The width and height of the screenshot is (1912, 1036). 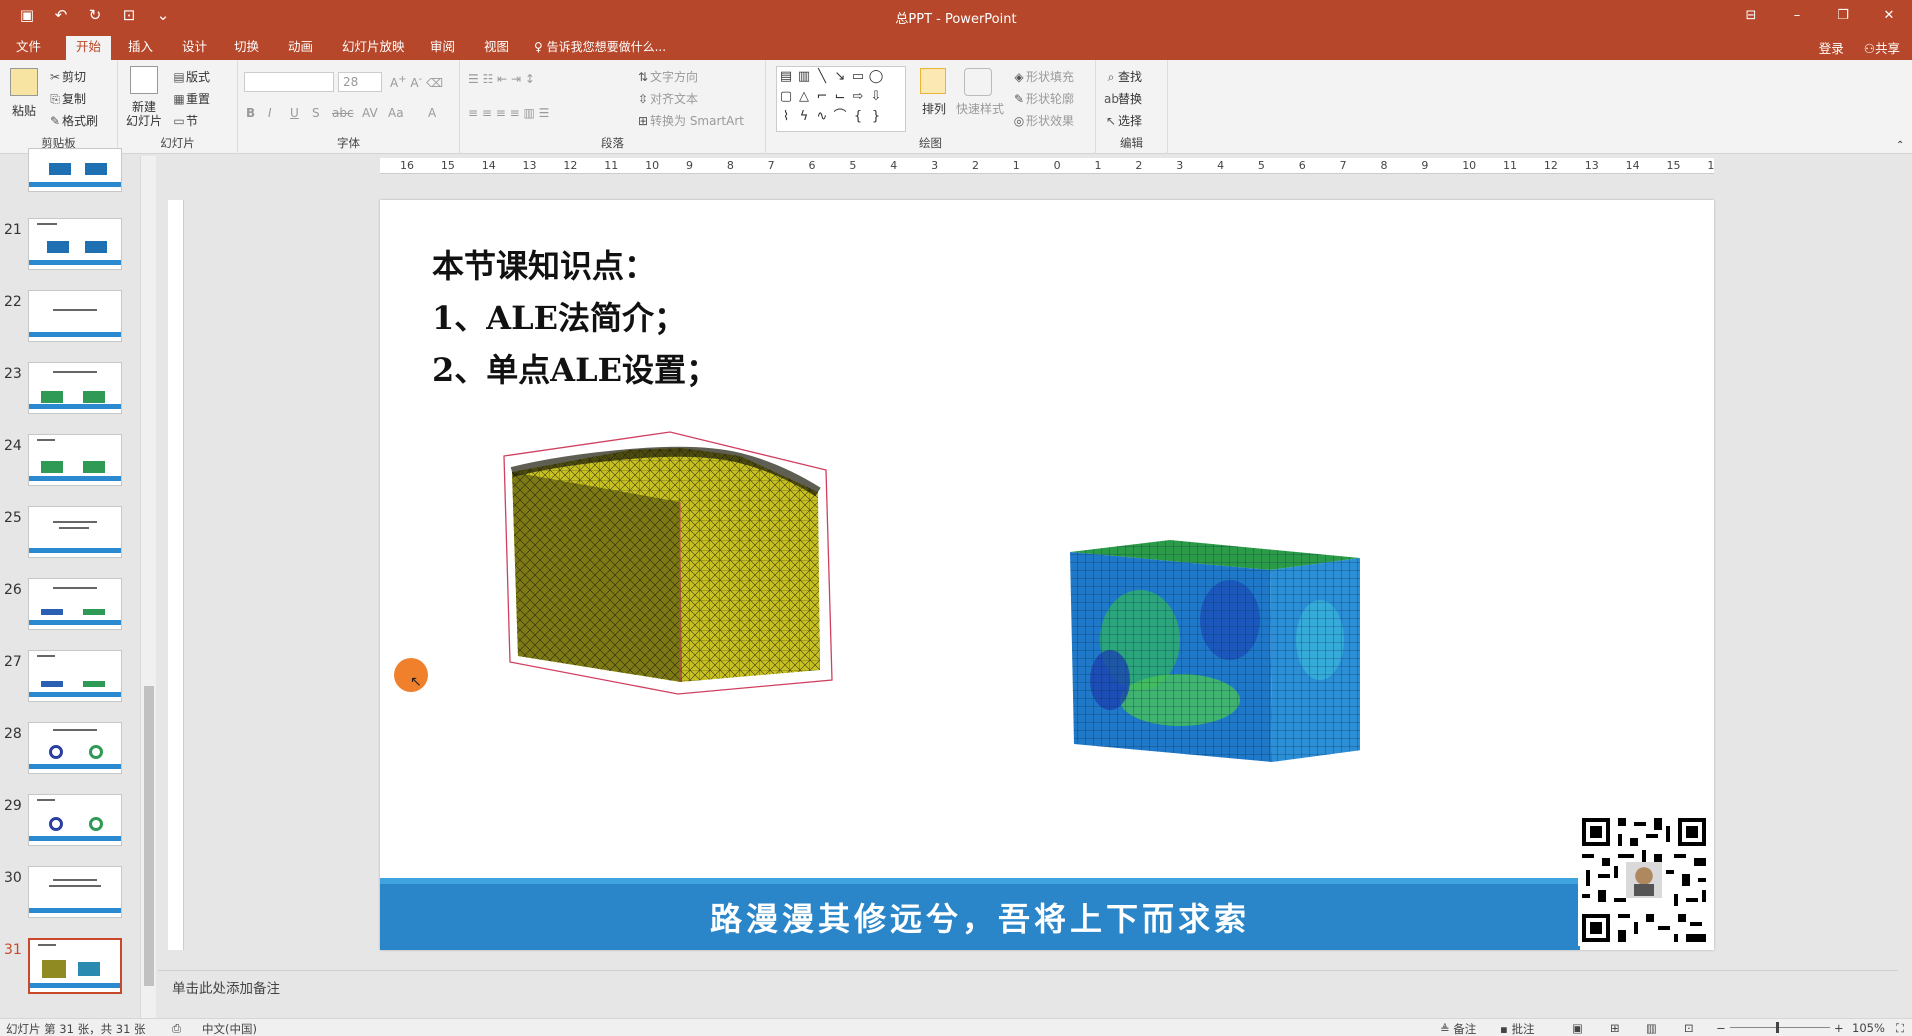 What do you see at coordinates (1123, 98) in the screenshot?
I see `replace-button: ab替换` at bounding box center [1123, 98].